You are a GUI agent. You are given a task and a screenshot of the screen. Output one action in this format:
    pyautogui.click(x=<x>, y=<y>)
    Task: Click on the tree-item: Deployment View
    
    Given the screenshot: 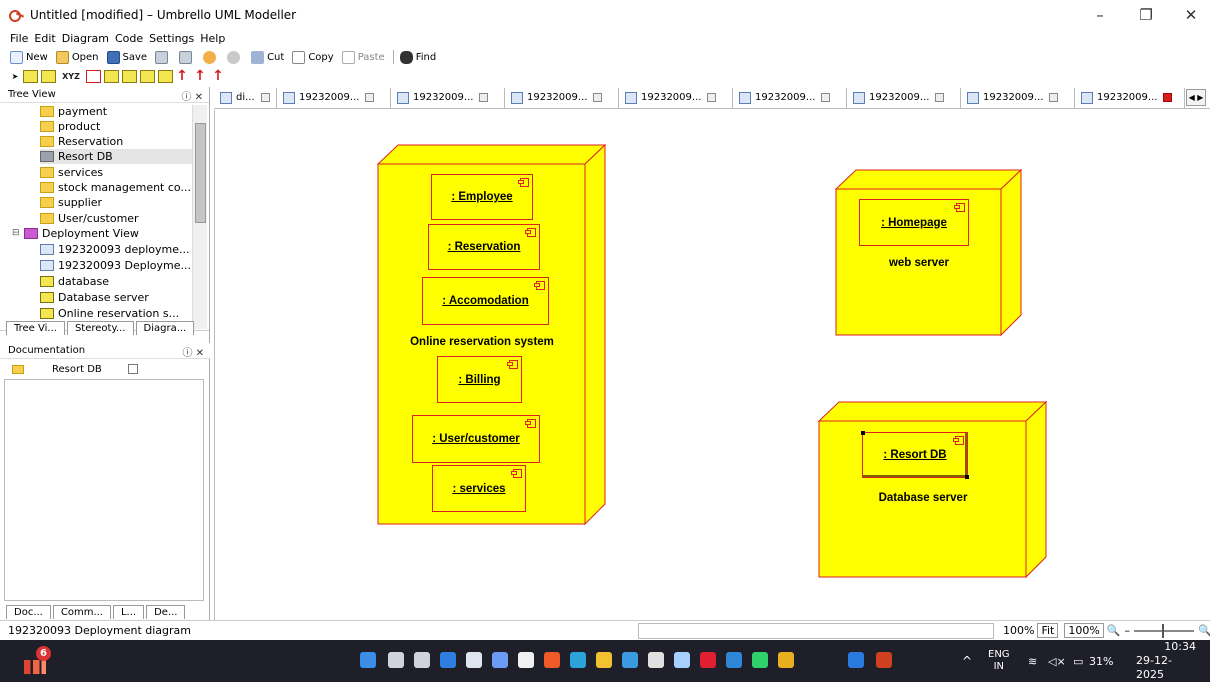 What is the action you would take?
    pyautogui.click(x=81, y=233)
    